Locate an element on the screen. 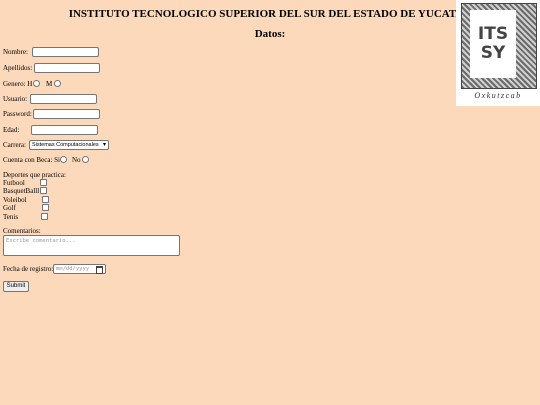 This screenshot has width=540, height=405. deporte-label-voleibol: Voleibol is located at coordinates (15, 200).